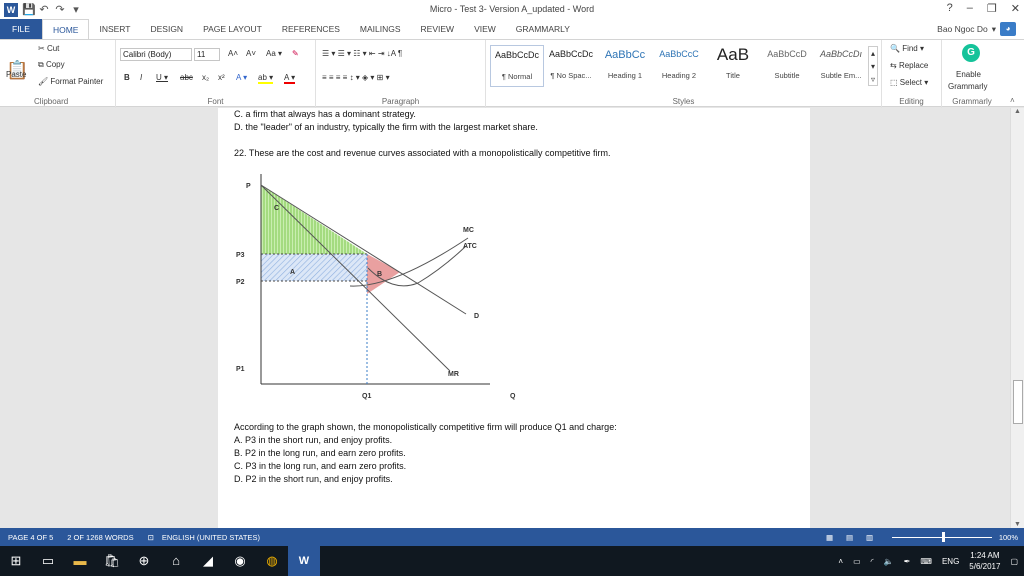 This screenshot has height=576, width=1024. I want to click on media-icon: ◢, so click(208, 561).